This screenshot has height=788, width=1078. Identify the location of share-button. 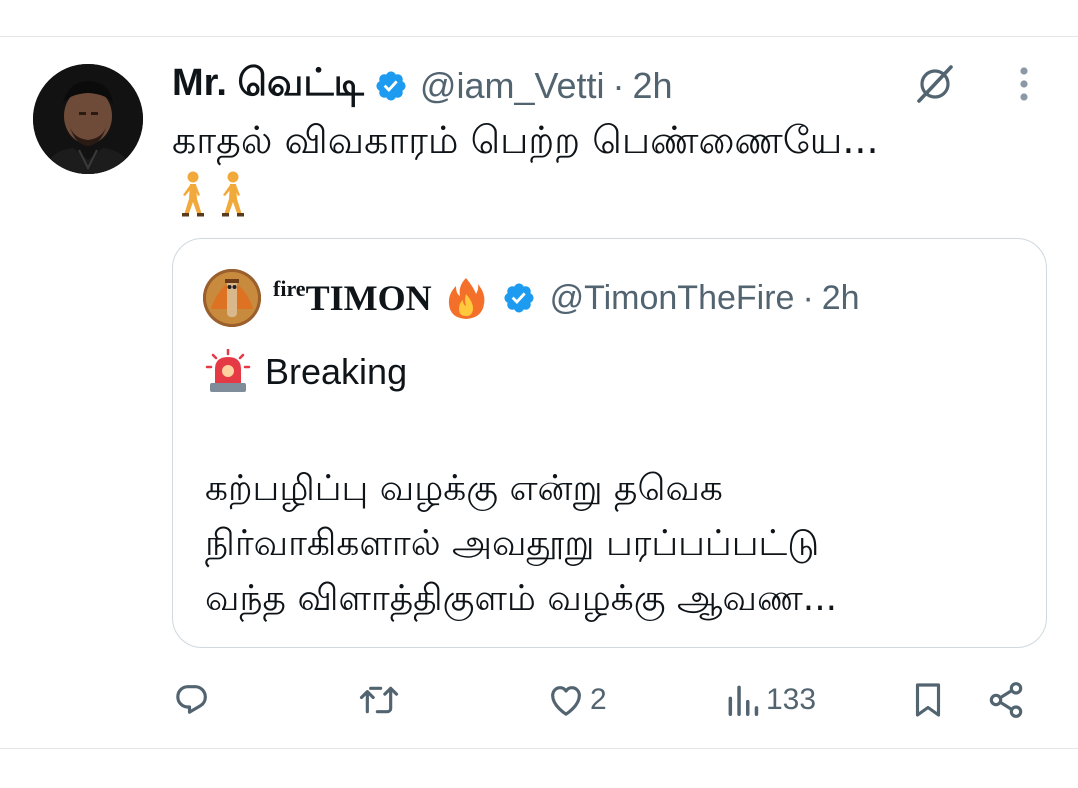
(1006, 700).